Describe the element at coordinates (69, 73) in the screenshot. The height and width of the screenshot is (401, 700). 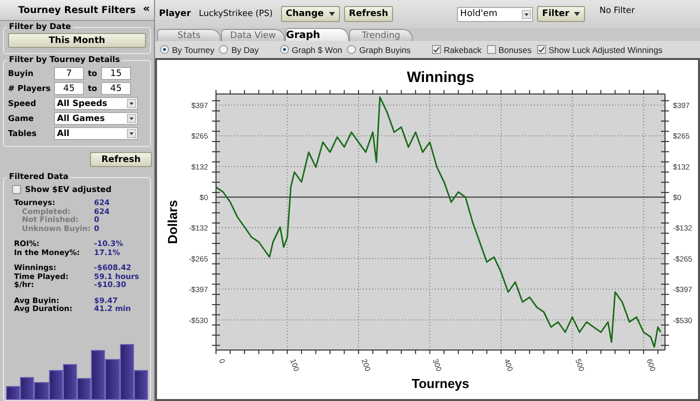
I see `range-from-field: 7` at that location.